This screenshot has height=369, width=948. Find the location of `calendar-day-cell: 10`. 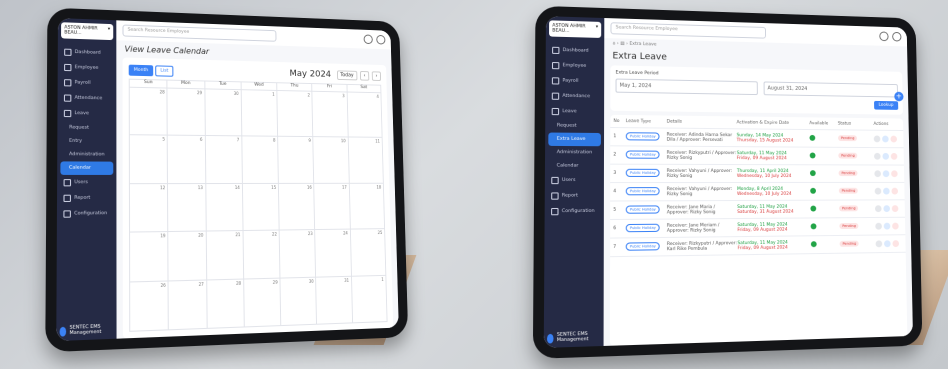

calendar-day-cell: 10 is located at coordinates (331, 160).